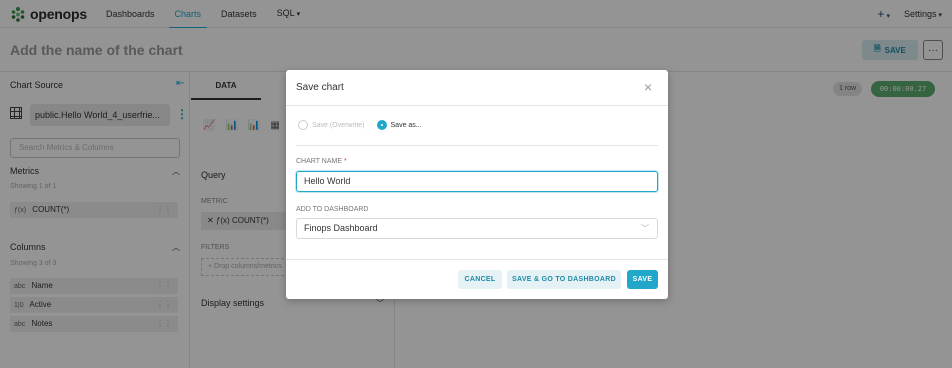 The height and width of the screenshot is (368, 952). What do you see at coordinates (341, 228) in the screenshot?
I see `dashboard-select-value: Finops Dashboard` at bounding box center [341, 228].